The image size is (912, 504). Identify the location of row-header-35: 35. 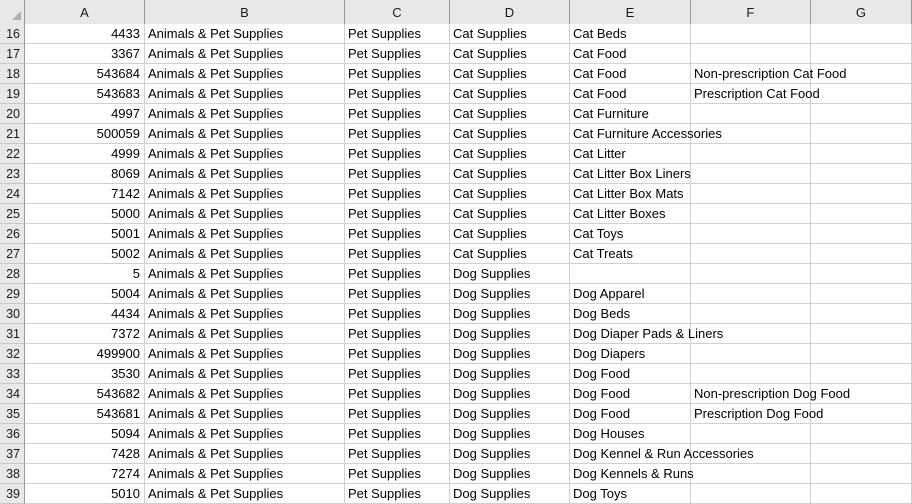
(12, 414).